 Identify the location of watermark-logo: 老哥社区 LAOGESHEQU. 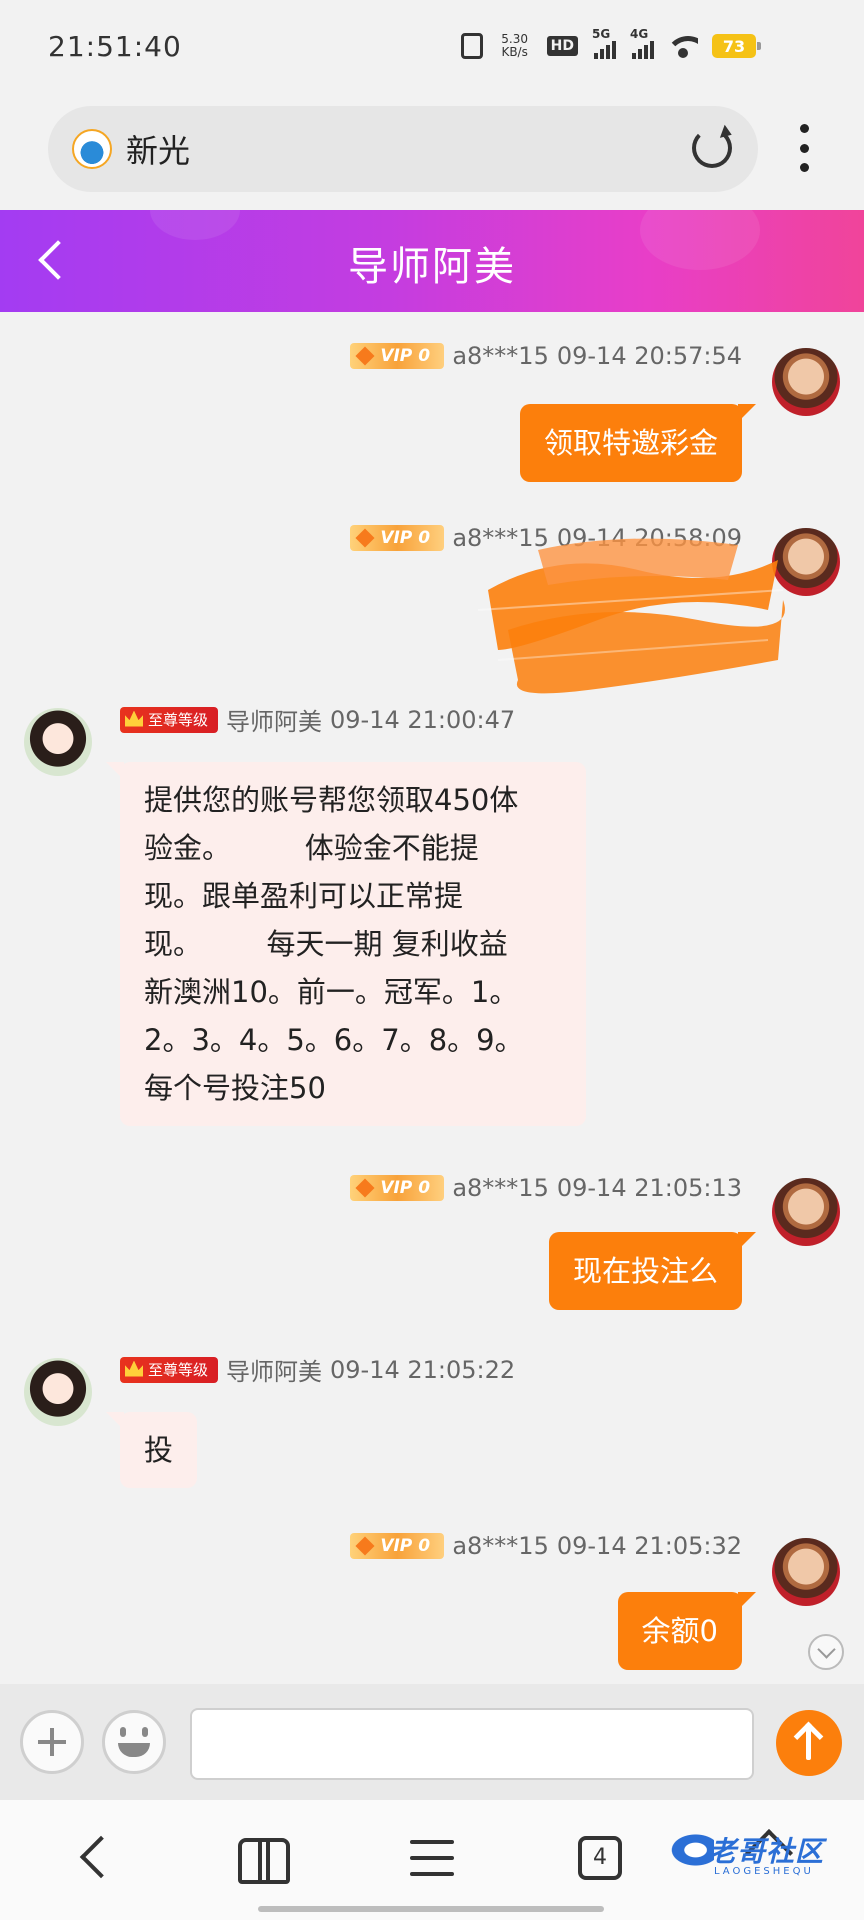
(761, 1854).